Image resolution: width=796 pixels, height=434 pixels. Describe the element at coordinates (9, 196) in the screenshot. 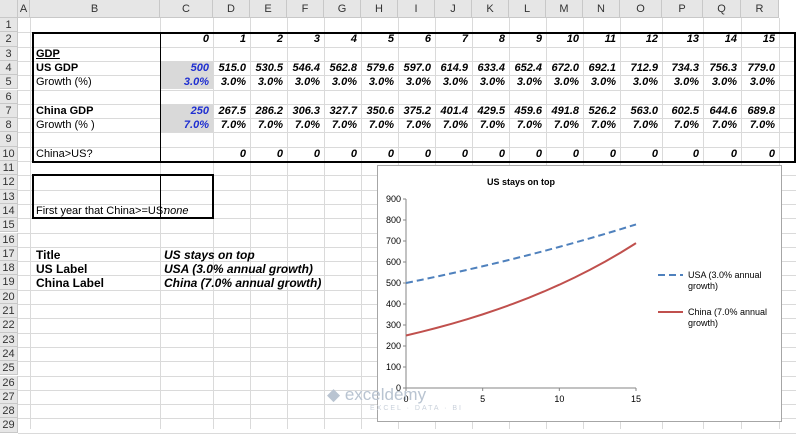

I see `row-header-13: 13` at that location.